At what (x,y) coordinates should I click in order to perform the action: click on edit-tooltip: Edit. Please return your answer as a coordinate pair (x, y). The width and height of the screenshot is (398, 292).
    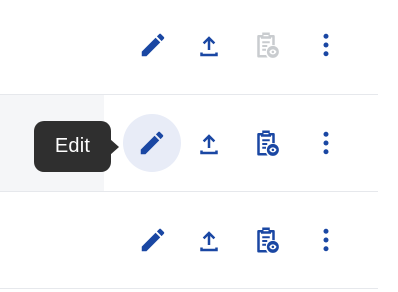
    Looking at the image, I should click on (72, 146).